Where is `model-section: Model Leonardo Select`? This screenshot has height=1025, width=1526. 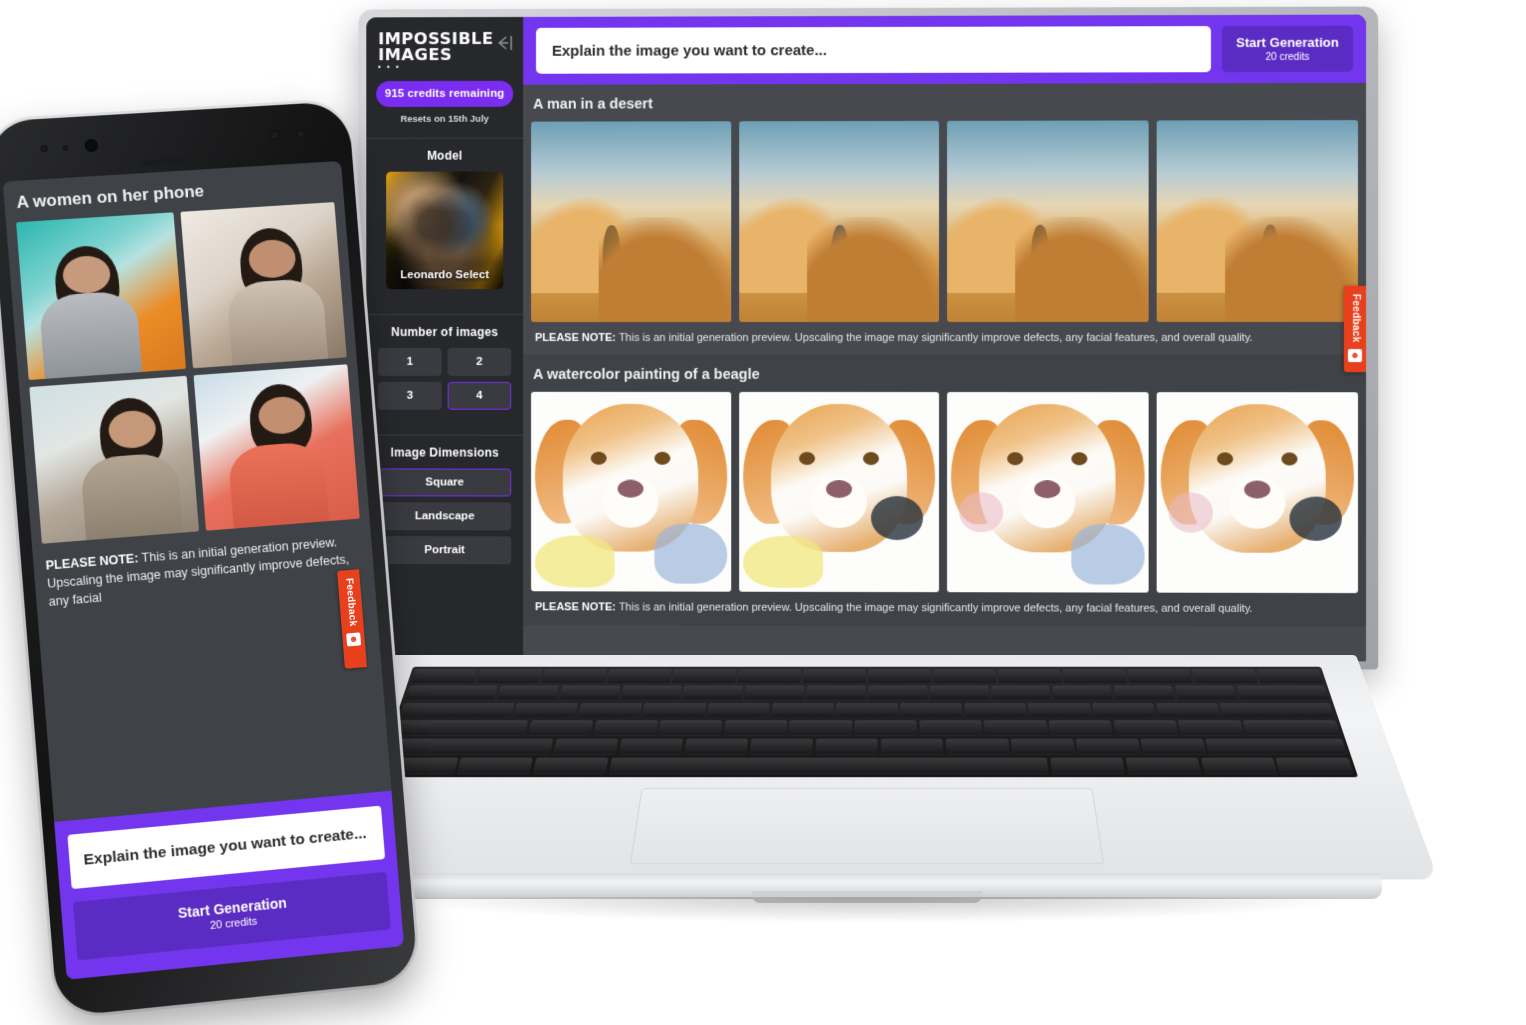 model-section: Model Leonardo Select is located at coordinates (444, 219).